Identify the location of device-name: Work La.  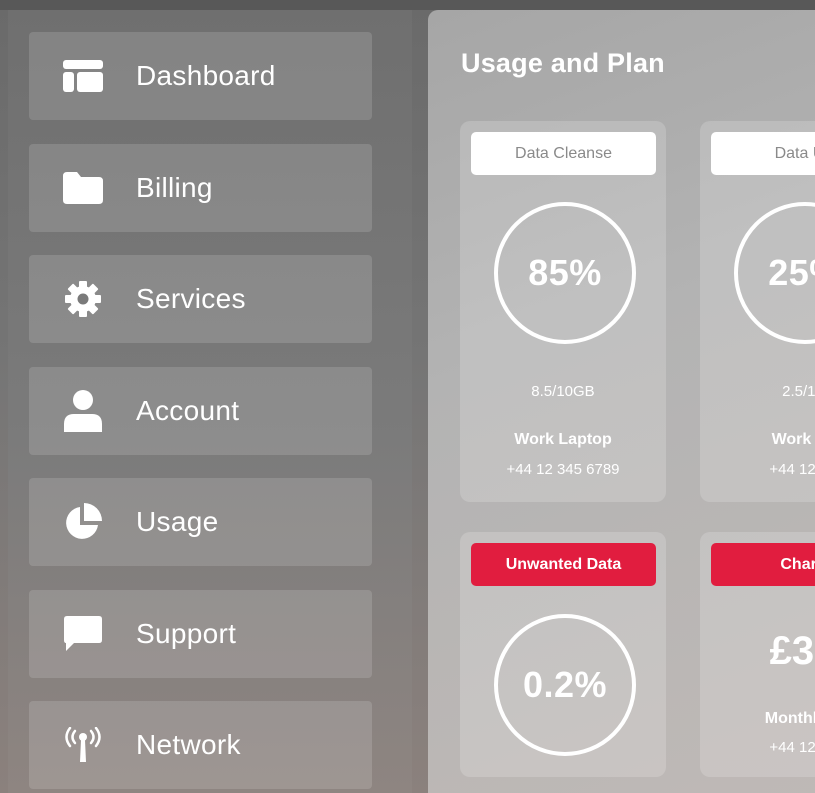
(793, 439).